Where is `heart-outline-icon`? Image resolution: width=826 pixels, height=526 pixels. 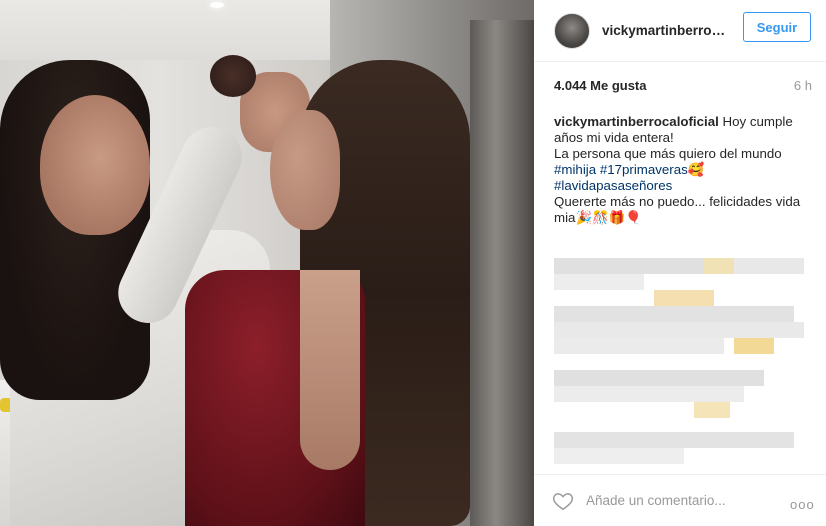
heart-outline-icon is located at coordinates (563, 501).